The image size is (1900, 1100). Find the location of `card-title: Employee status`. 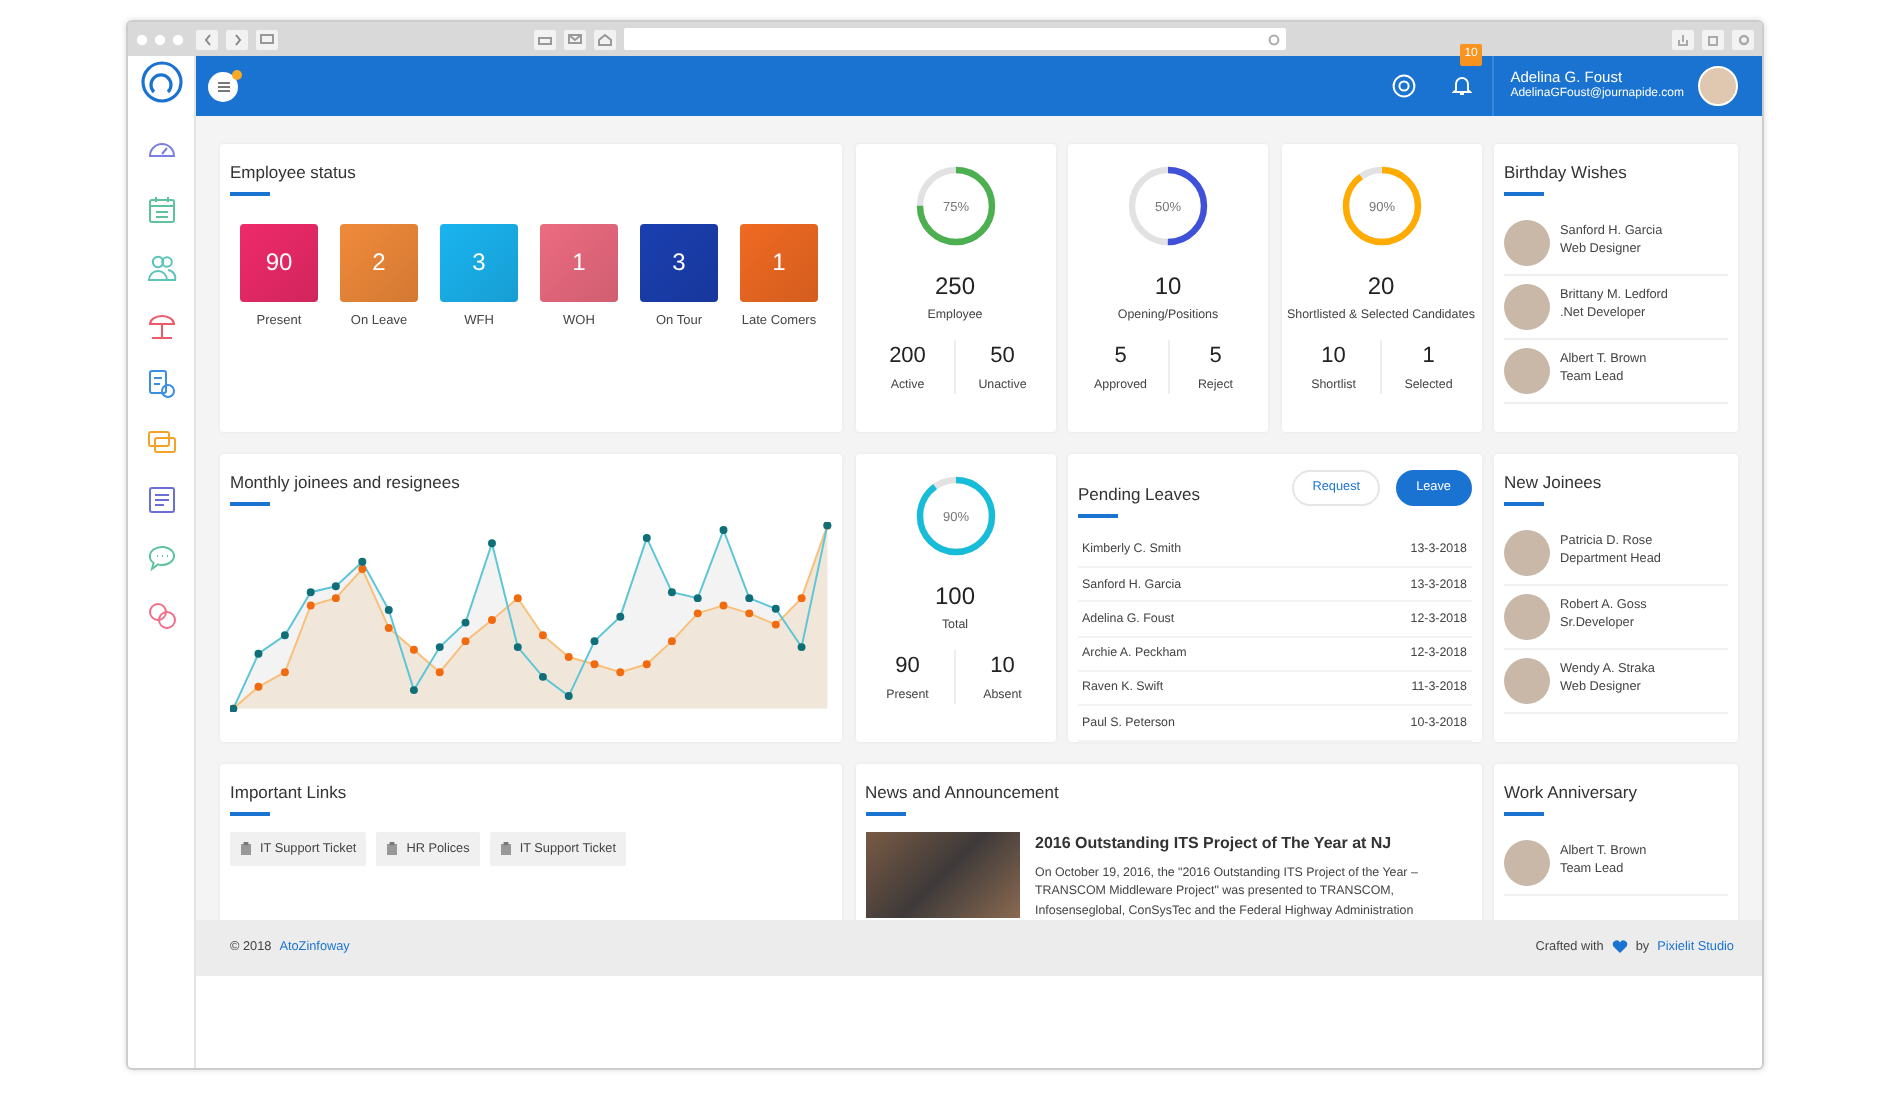

card-title: Employee status is located at coordinates (294, 173).